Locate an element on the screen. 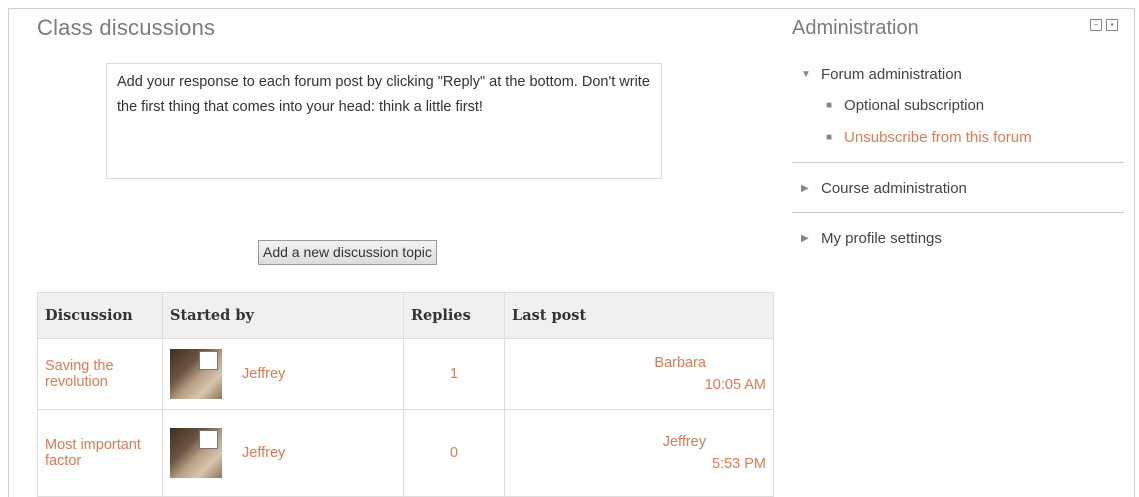  profile-settings-label: My profile settings is located at coordinates (881, 238).